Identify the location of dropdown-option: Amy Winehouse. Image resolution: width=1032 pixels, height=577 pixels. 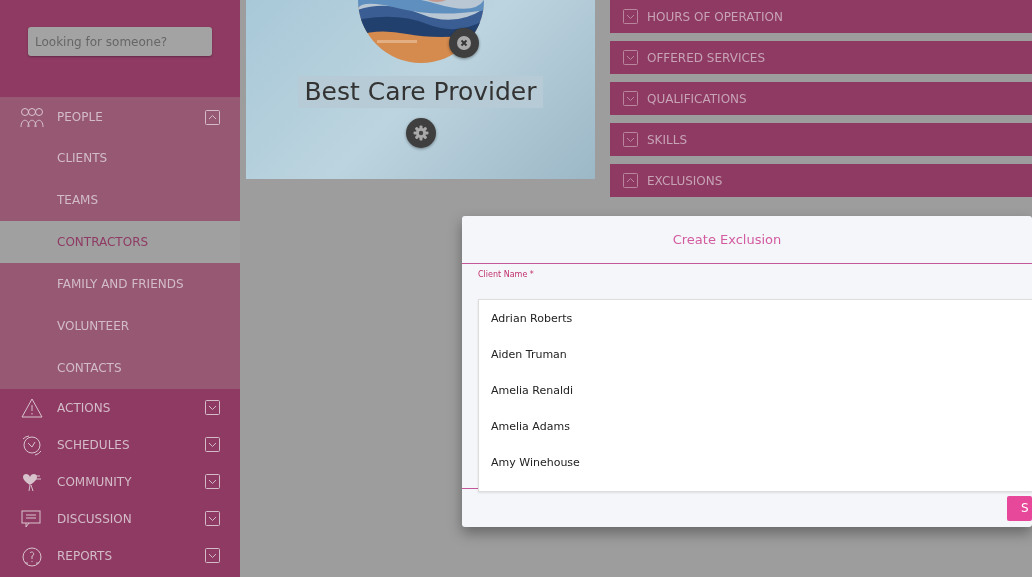
(755, 463).